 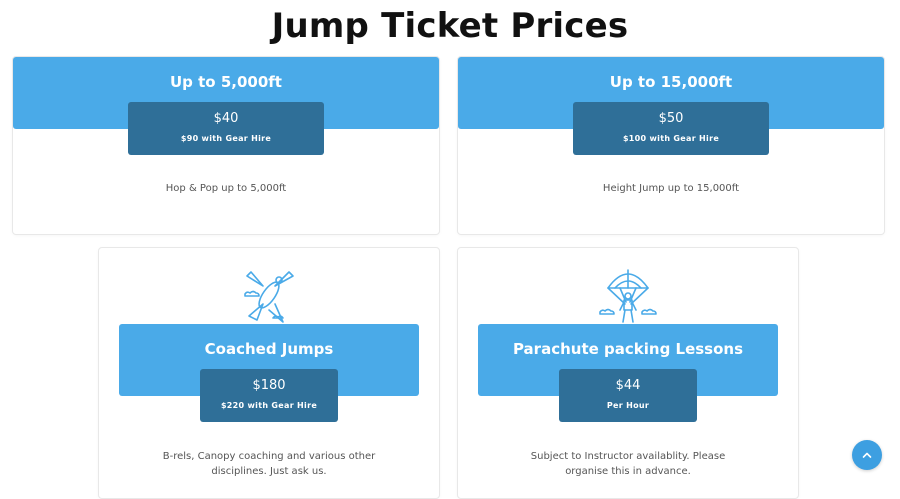 What do you see at coordinates (226, 138) in the screenshot?
I see `price-note: $90 with Gear Hire` at bounding box center [226, 138].